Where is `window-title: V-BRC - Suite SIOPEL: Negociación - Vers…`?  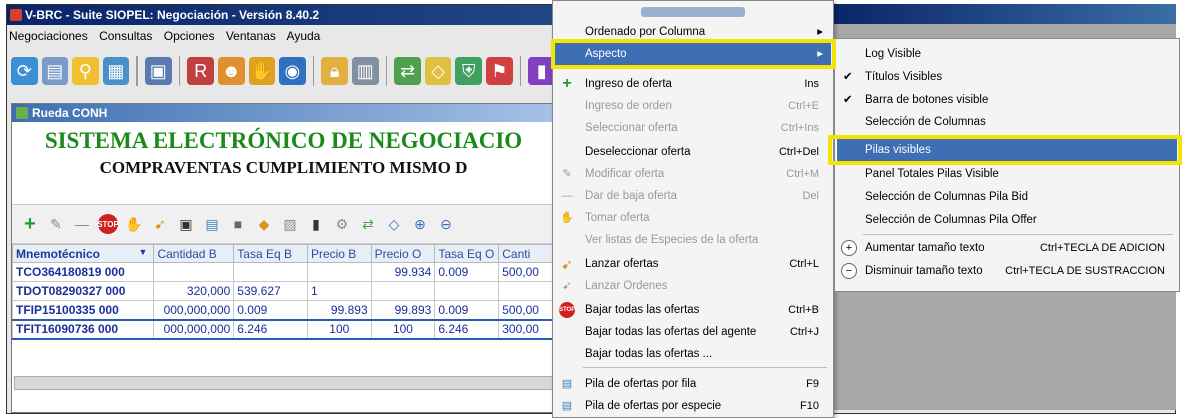 window-title: V-BRC - Suite SIOPEL: Negociación - Vers… is located at coordinates (172, 15).